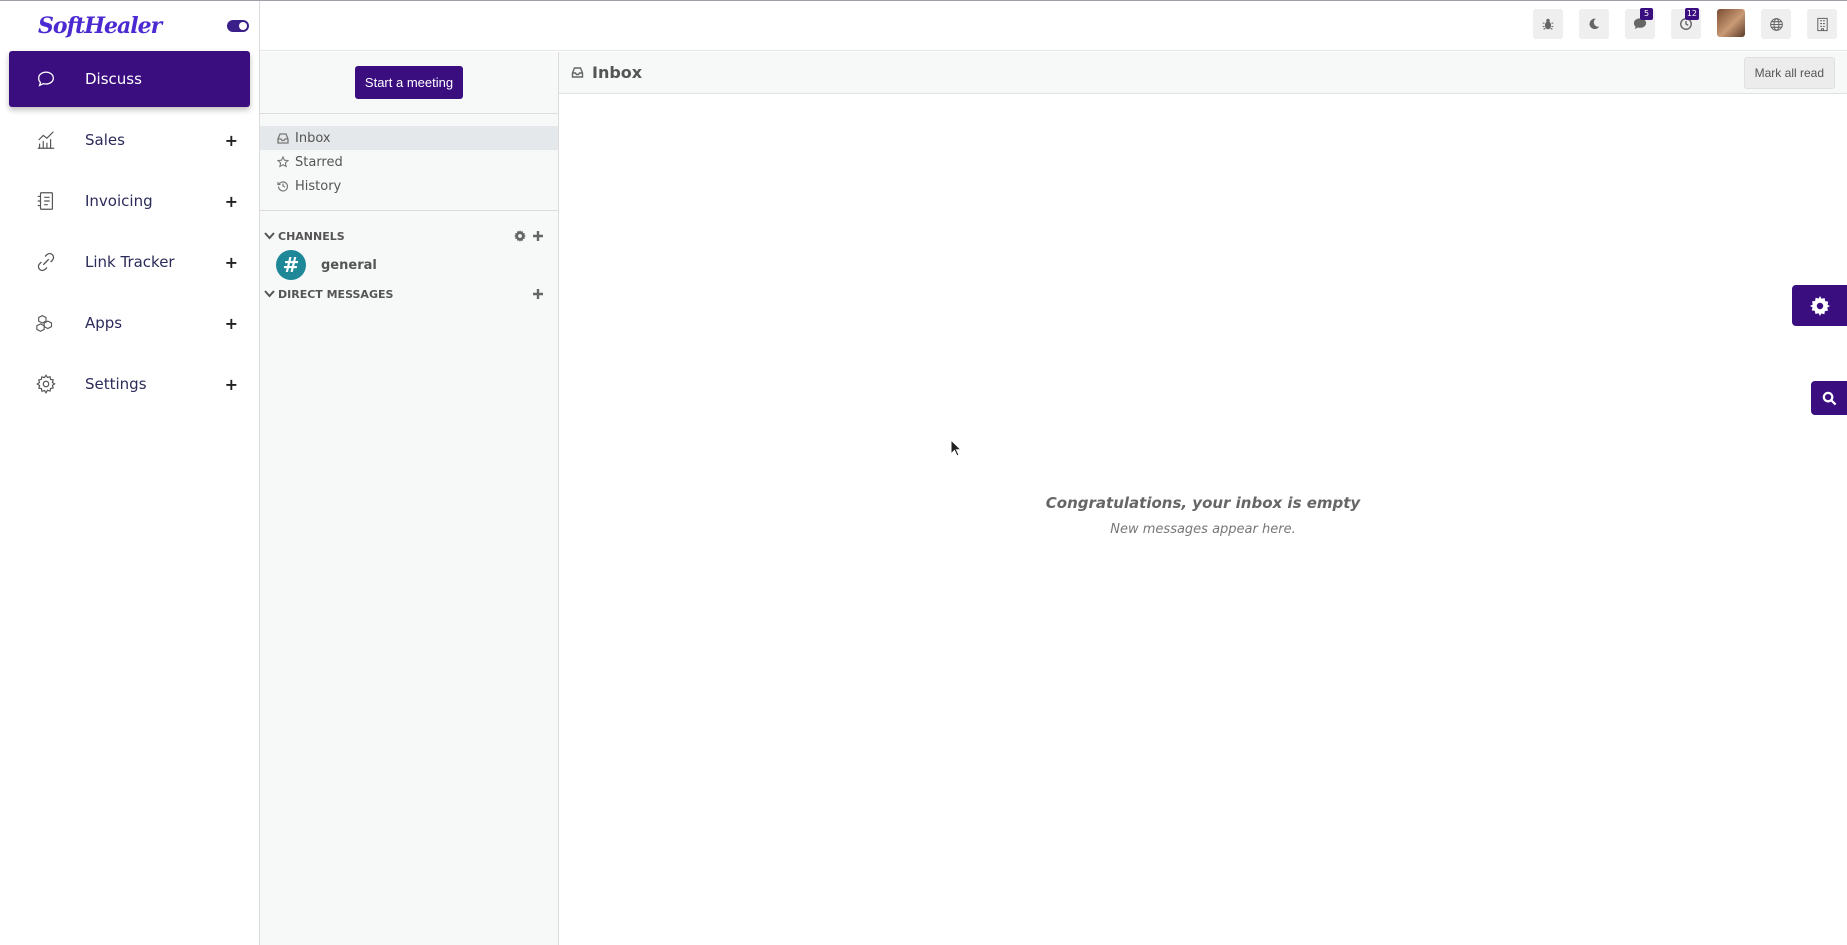 The width and height of the screenshot is (1847, 945). What do you see at coordinates (1789, 72) in the screenshot?
I see `mark-all-read-button: Mark all read` at bounding box center [1789, 72].